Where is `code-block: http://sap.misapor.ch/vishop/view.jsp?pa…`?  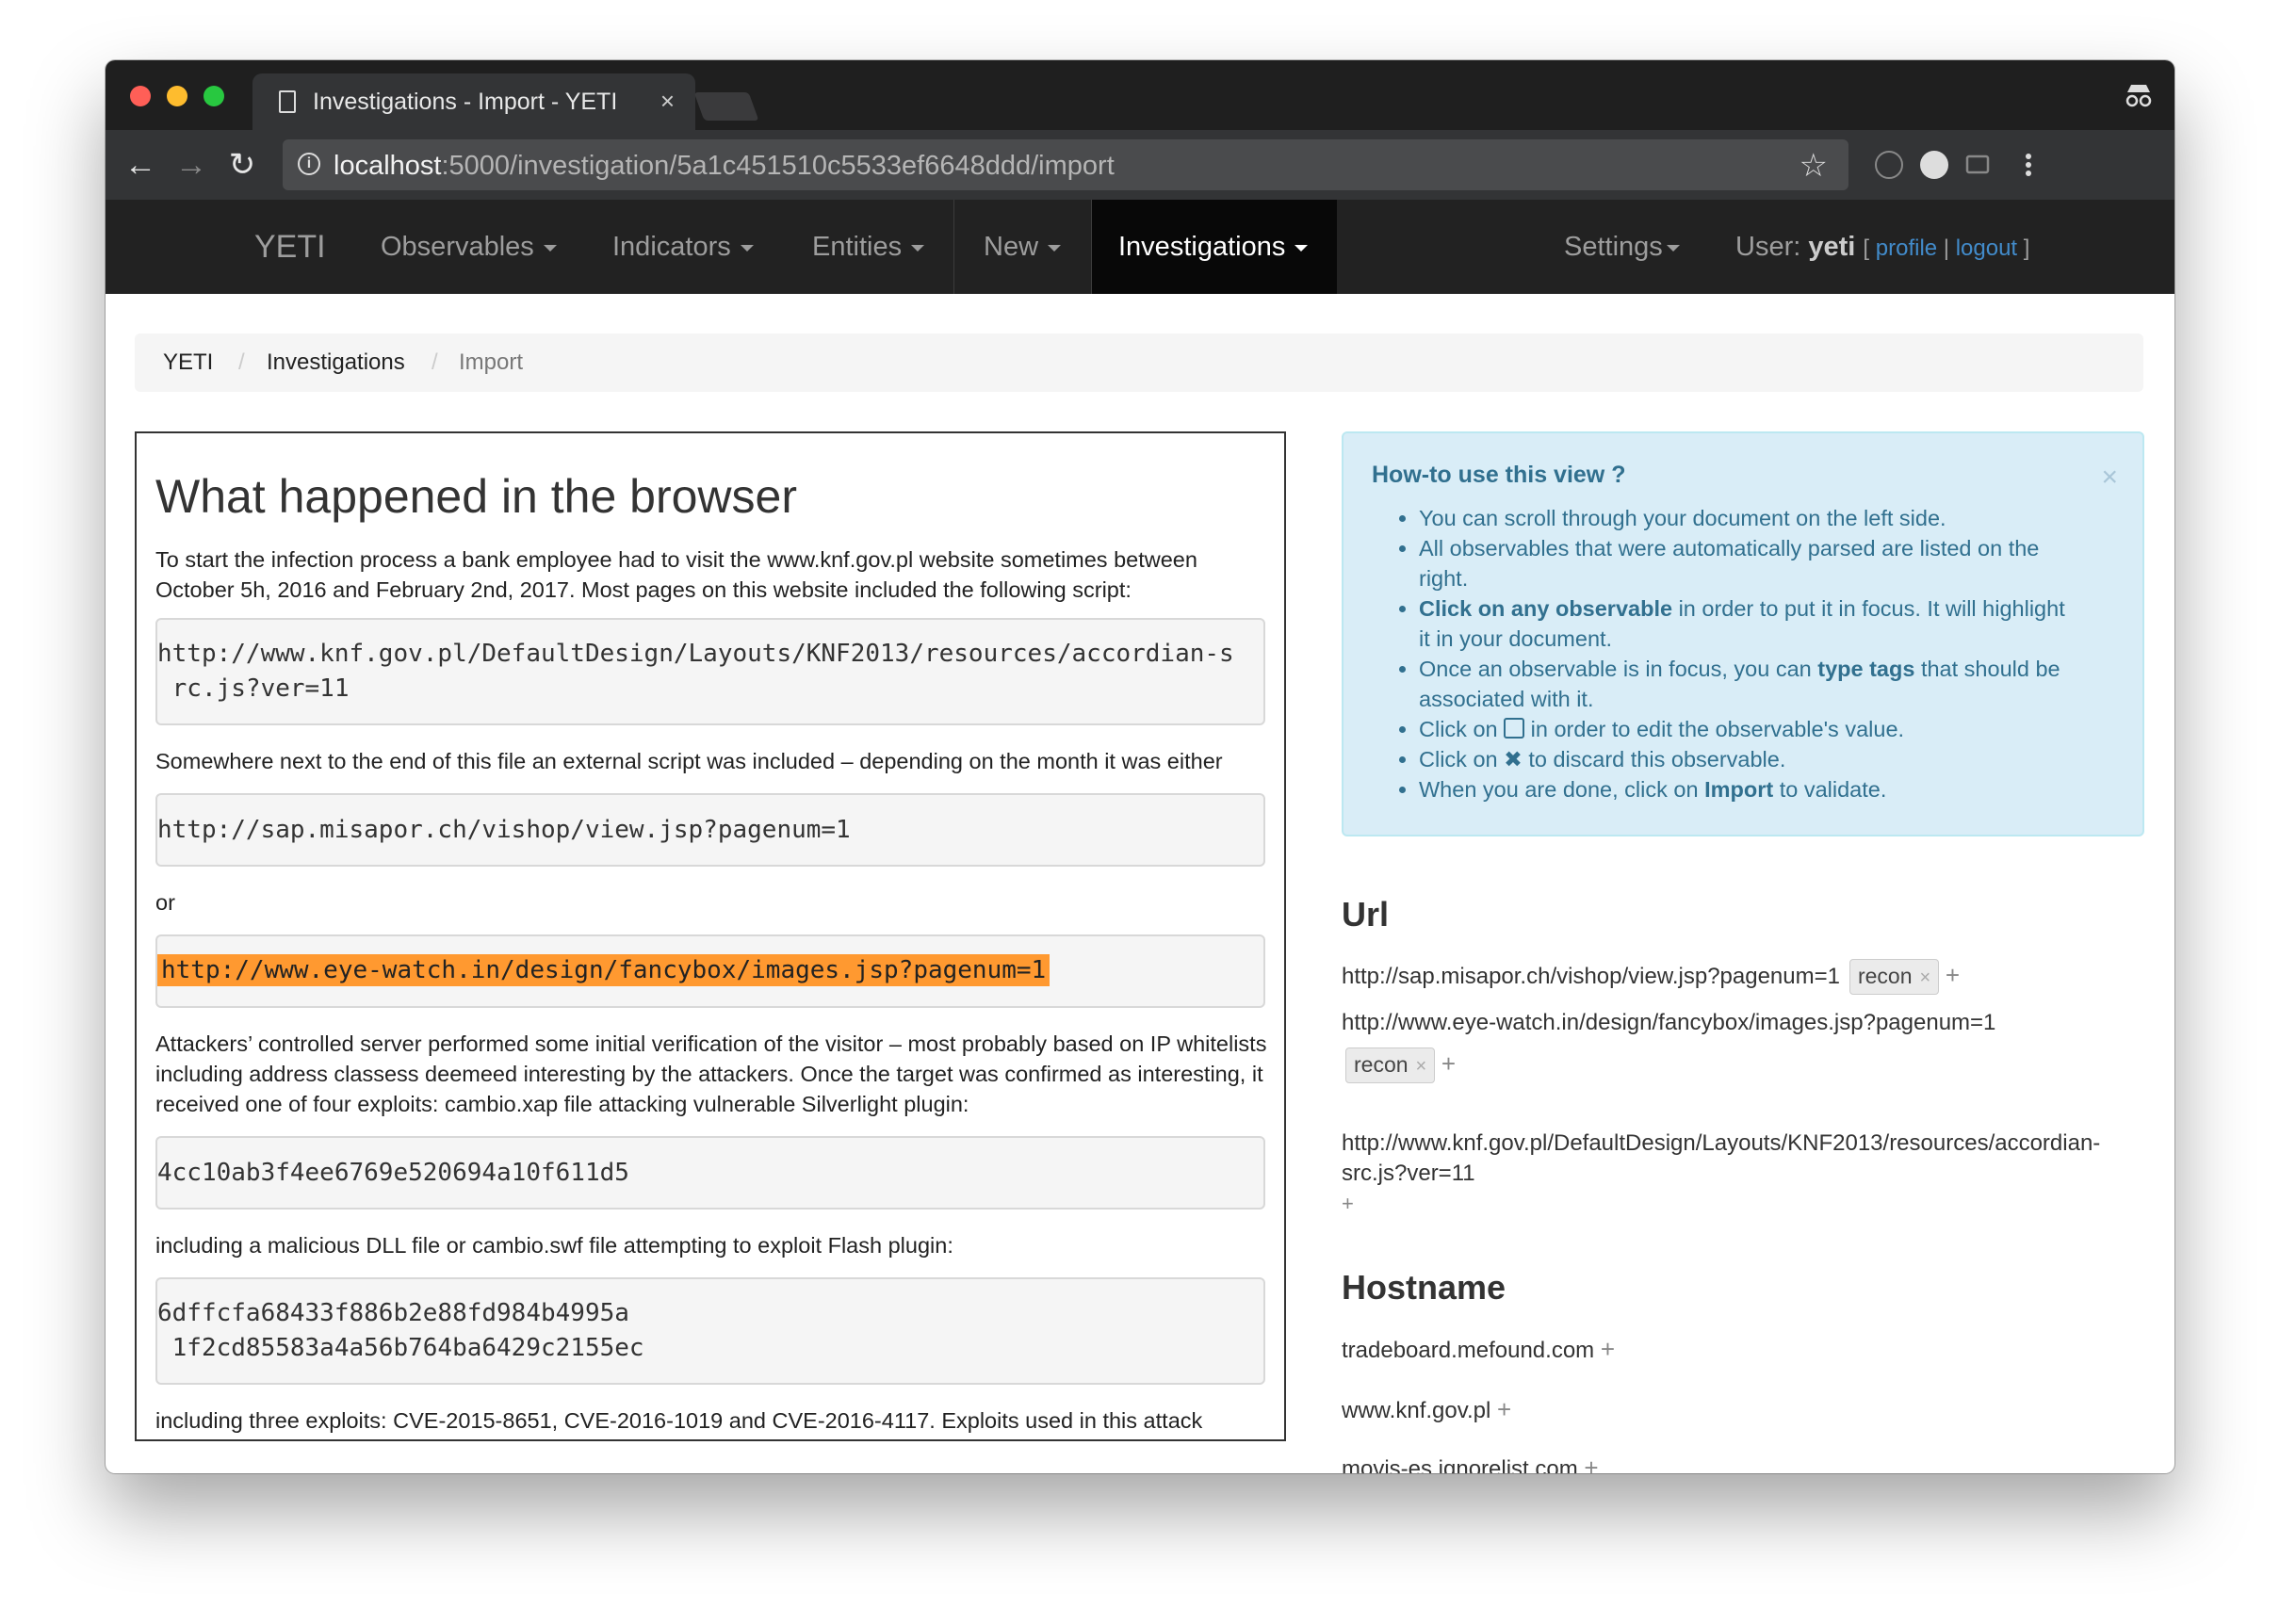 code-block: http://sap.misapor.ch/vishop/view.jsp?pa… is located at coordinates (710, 830).